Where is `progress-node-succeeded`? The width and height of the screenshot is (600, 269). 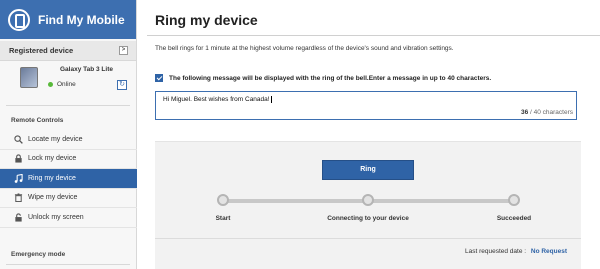
progress-node-succeeded is located at coordinates (514, 200).